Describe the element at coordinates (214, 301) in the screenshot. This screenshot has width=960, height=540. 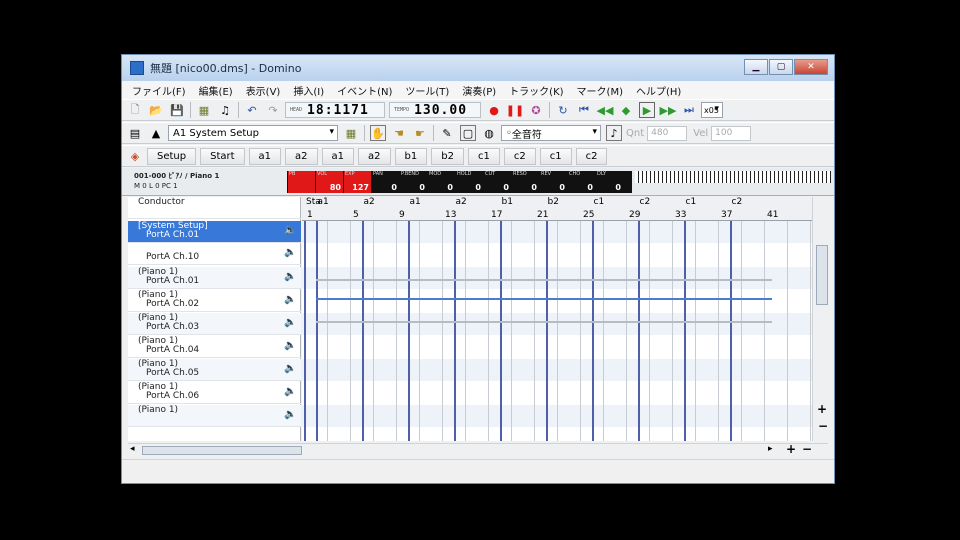
I see `track-row: (Piano 1) PortA Ch.02 🔈` at that location.